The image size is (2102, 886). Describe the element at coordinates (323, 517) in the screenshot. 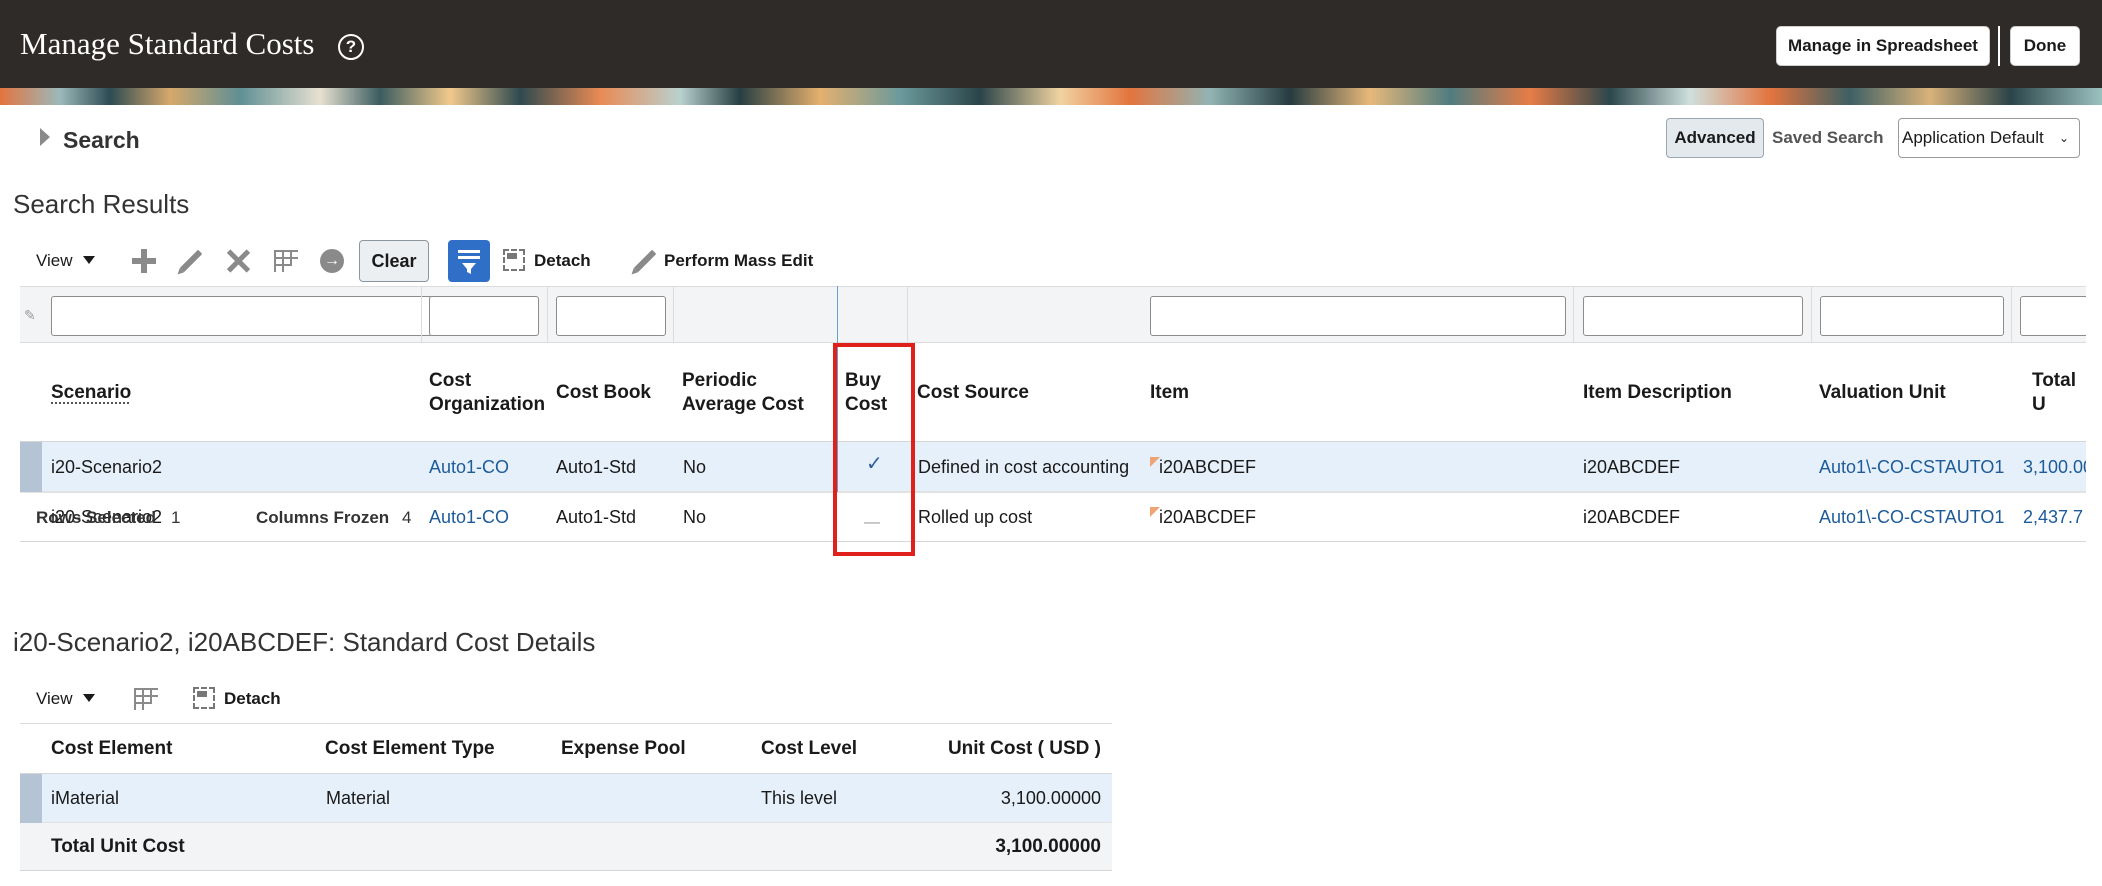

I see `columns-frozen-label: Columns Frozen` at that location.